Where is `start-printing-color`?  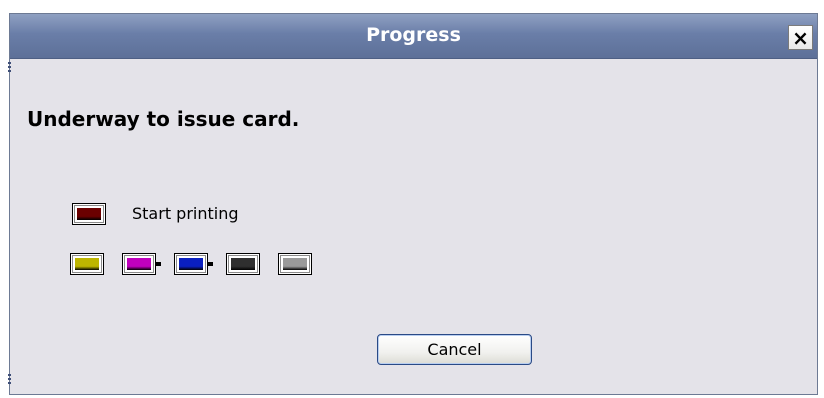 start-printing-color is located at coordinates (89, 214).